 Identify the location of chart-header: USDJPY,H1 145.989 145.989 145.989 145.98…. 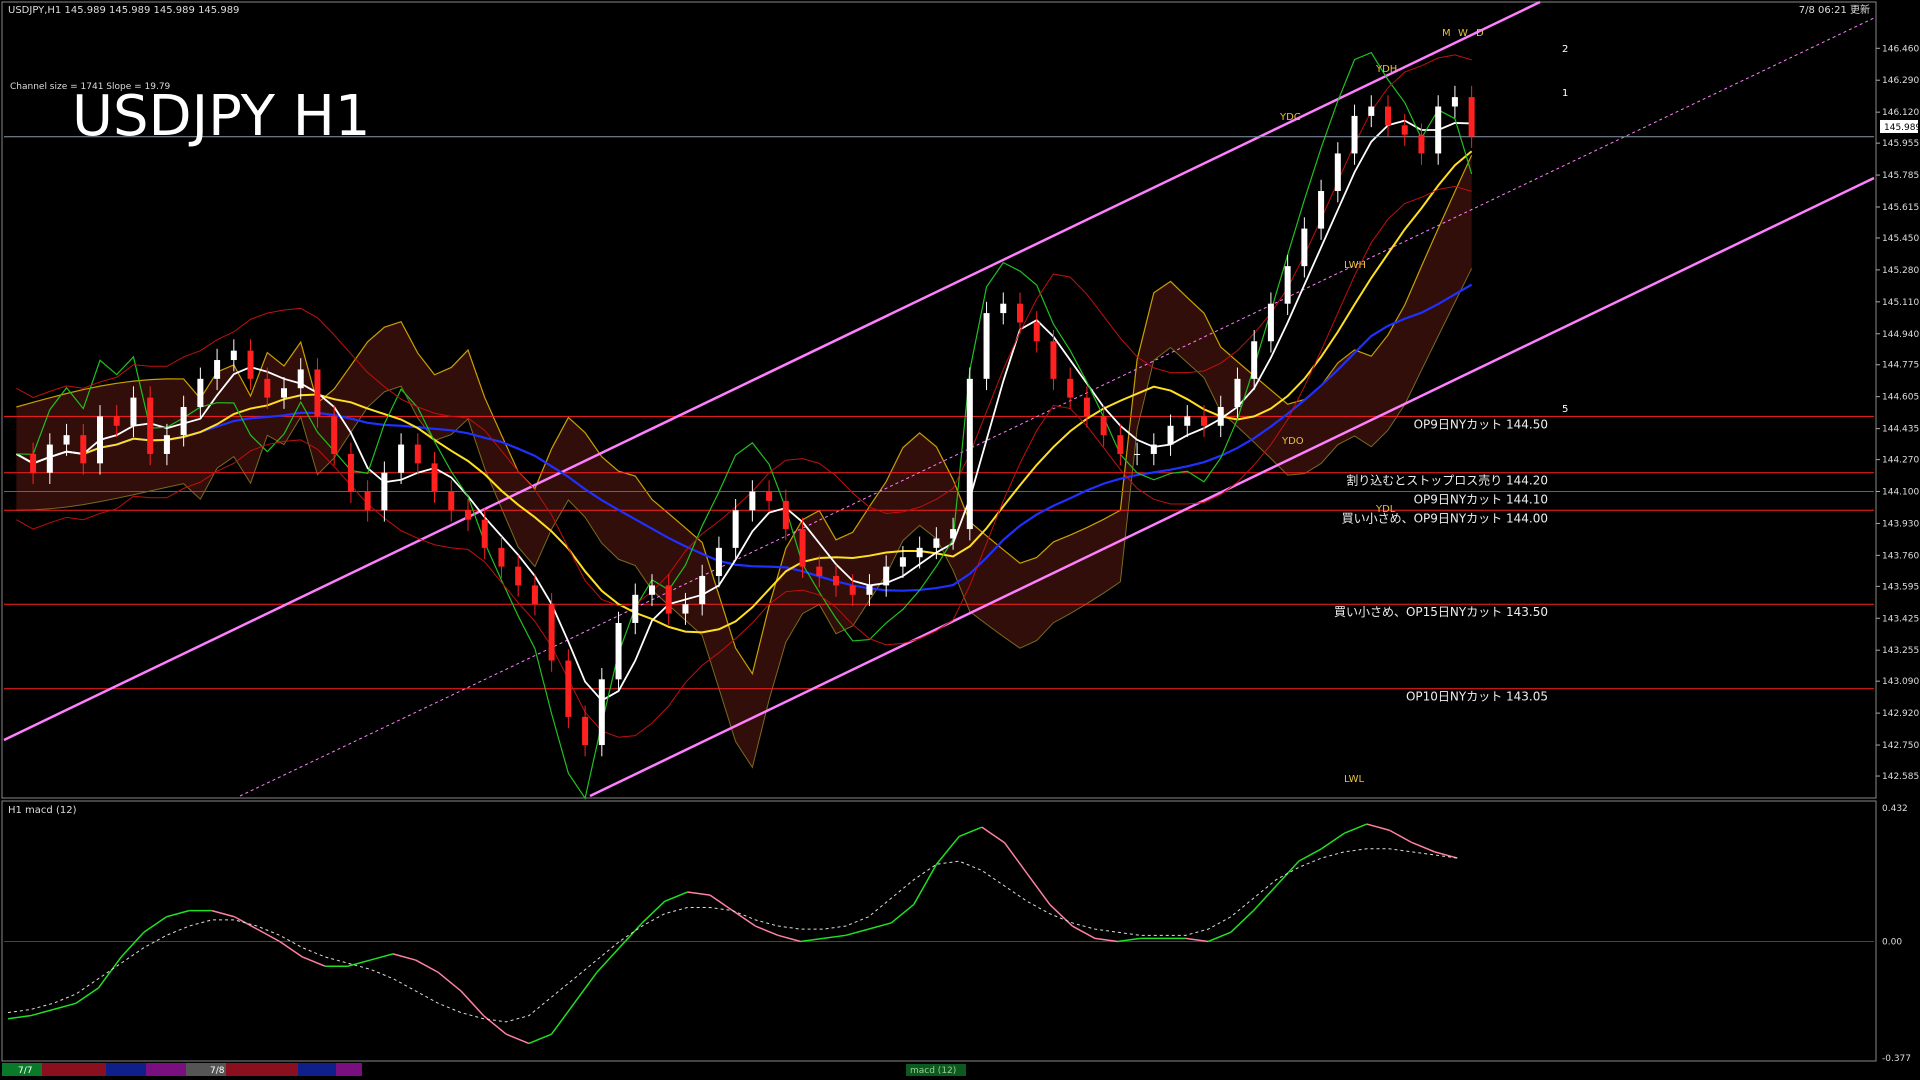
(123, 10).